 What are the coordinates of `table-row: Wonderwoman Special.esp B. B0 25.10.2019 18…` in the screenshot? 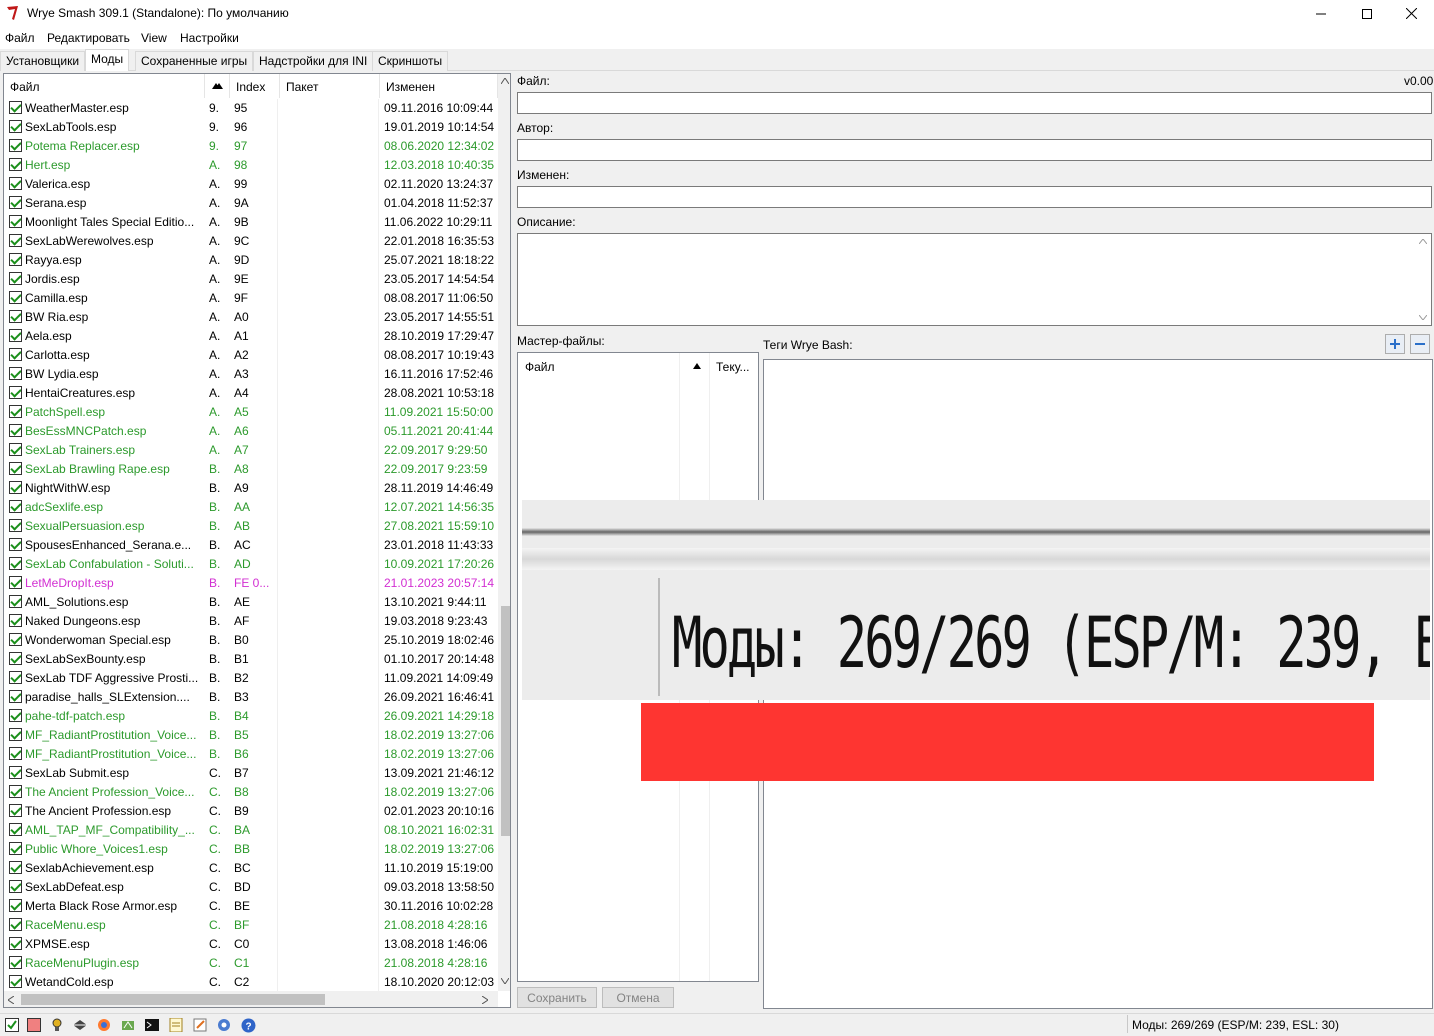 It's located at (251, 640).